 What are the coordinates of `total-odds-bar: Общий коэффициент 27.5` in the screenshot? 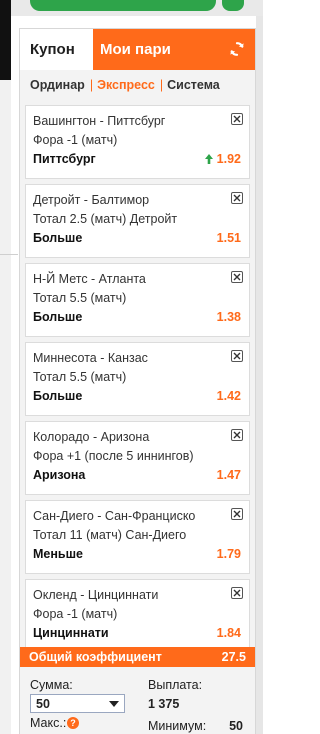 It's located at (137, 657).